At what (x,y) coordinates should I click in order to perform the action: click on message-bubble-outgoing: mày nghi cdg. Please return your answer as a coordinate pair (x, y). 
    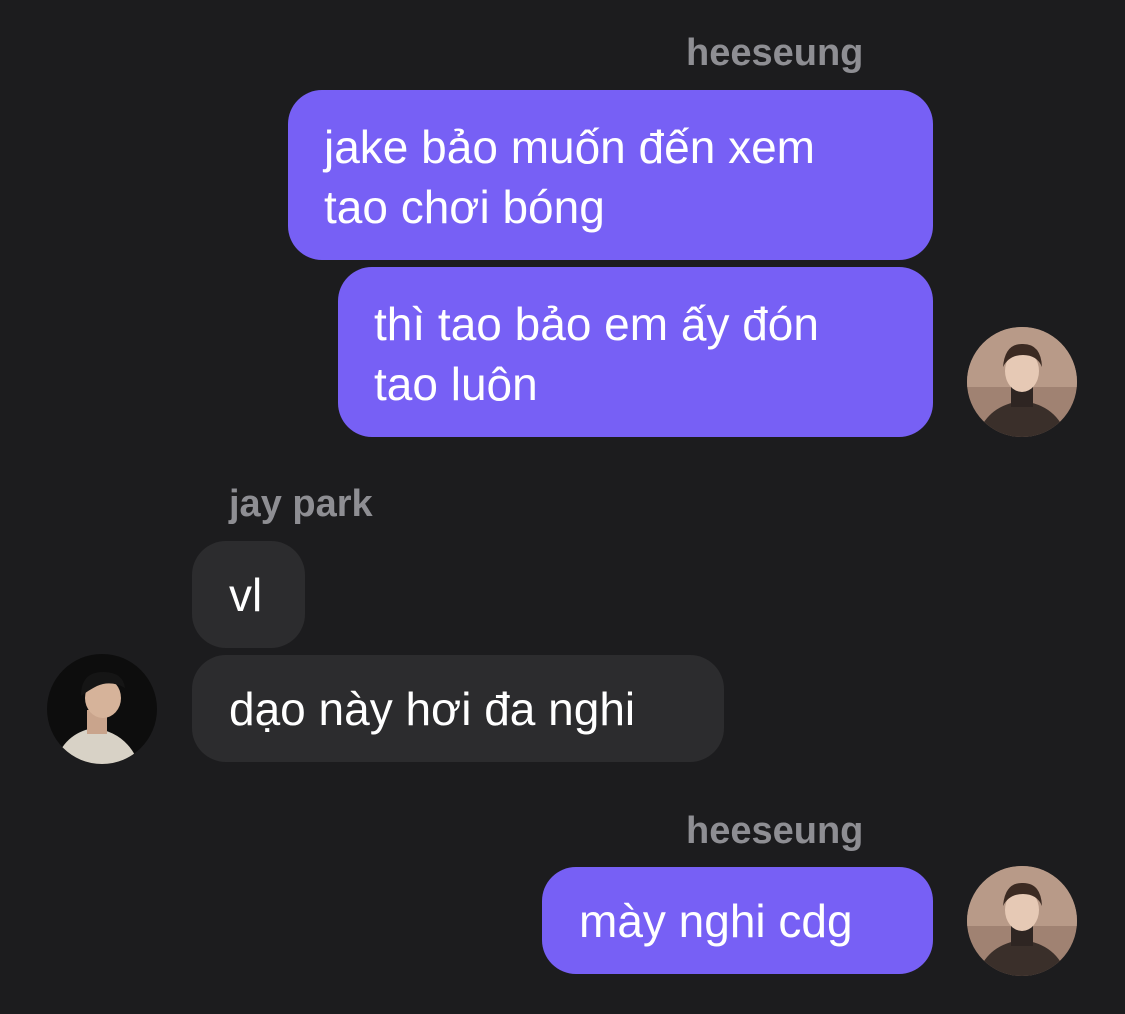
    Looking at the image, I should click on (737, 920).